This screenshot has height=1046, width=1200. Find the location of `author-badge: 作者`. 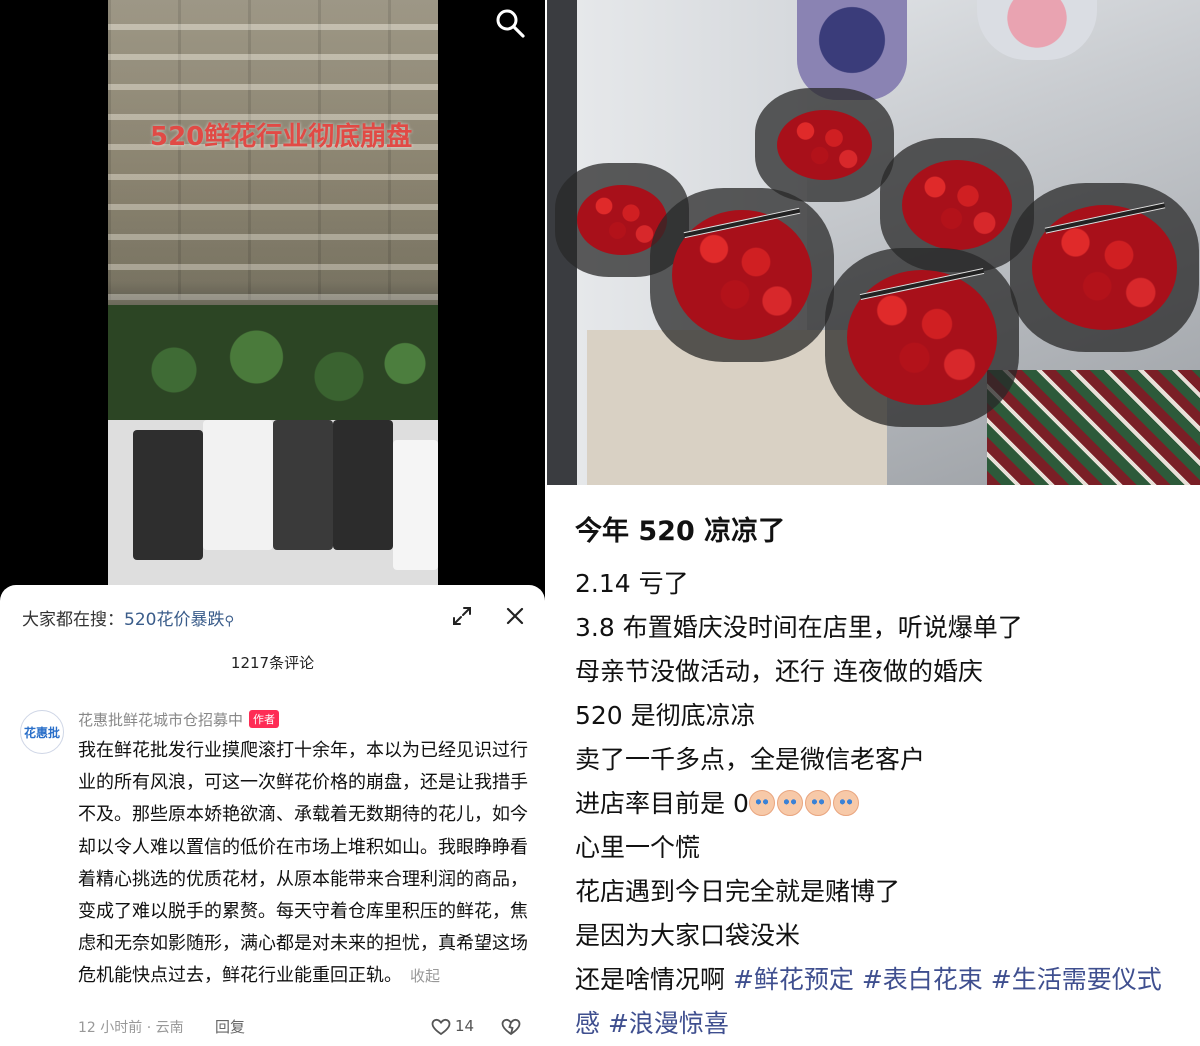

author-badge: 作者 is located at coordinates (264, 719).